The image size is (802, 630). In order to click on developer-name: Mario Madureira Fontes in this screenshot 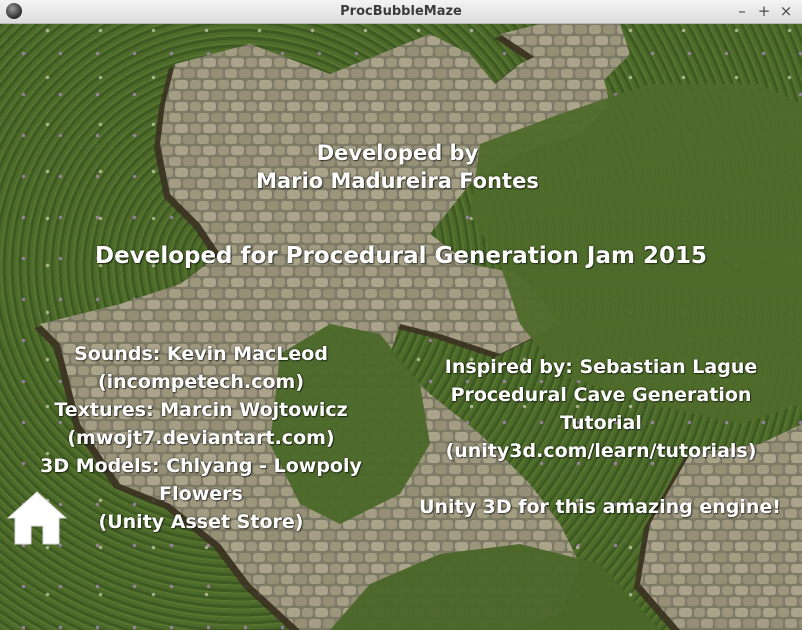, I will do `click(397, 181)`.